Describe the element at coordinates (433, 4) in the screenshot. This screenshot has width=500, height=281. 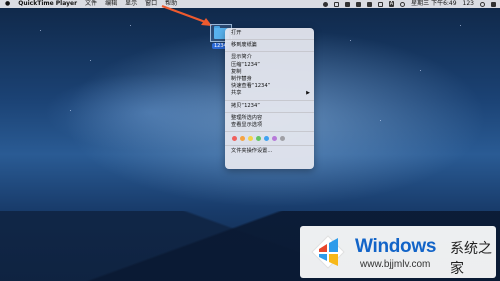
I see `menubar-clock: 星期三 下午6:49` at that location.